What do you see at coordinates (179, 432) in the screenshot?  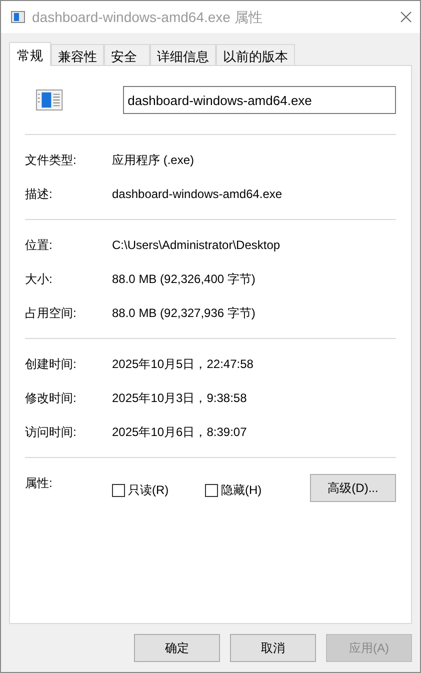 I see `field-value: 2025年10月6日，8:39:07` at bounding box center [179, 432].